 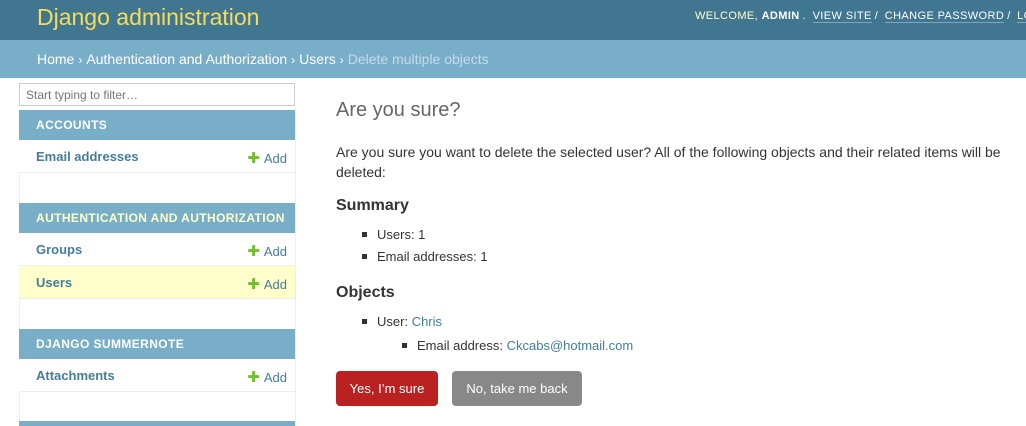 What do you see at coordinates (267, 377) in the screenshot?
I see `add-attachment-link: ✚ Add` at bounding box center [267, 377].